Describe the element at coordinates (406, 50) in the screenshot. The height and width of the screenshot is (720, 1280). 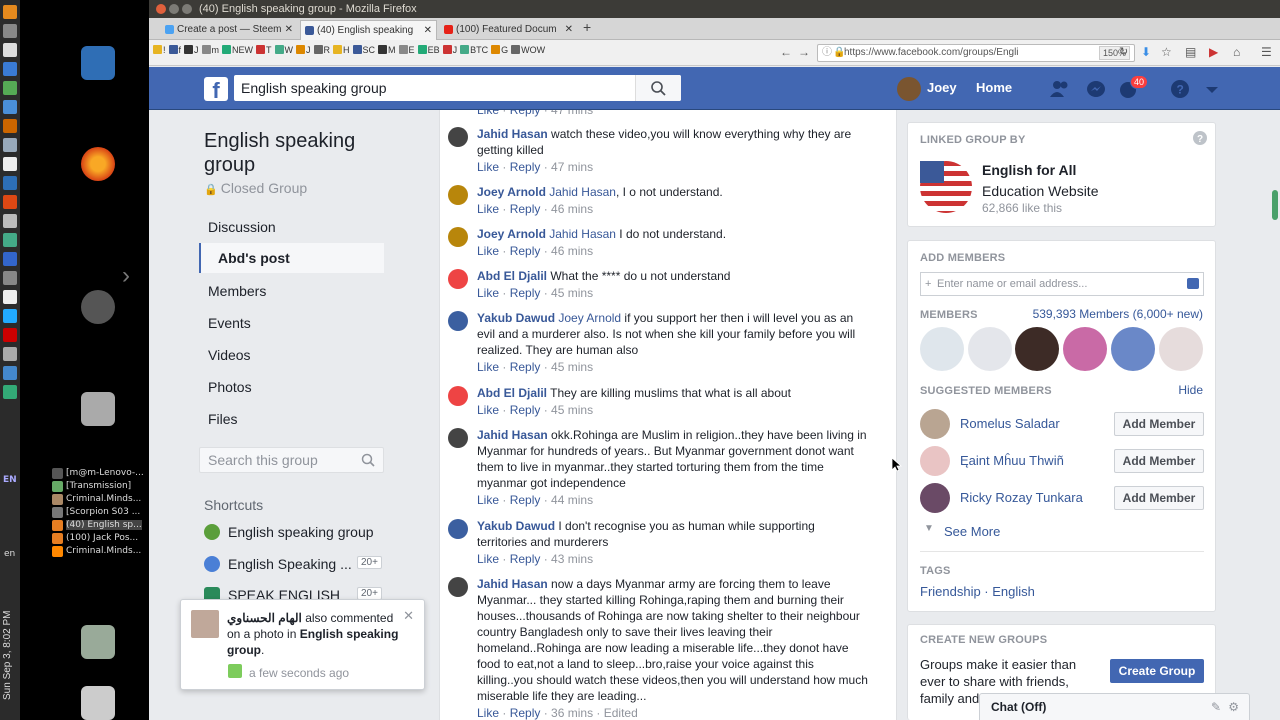
I see `bookmark-item: E` at that location.